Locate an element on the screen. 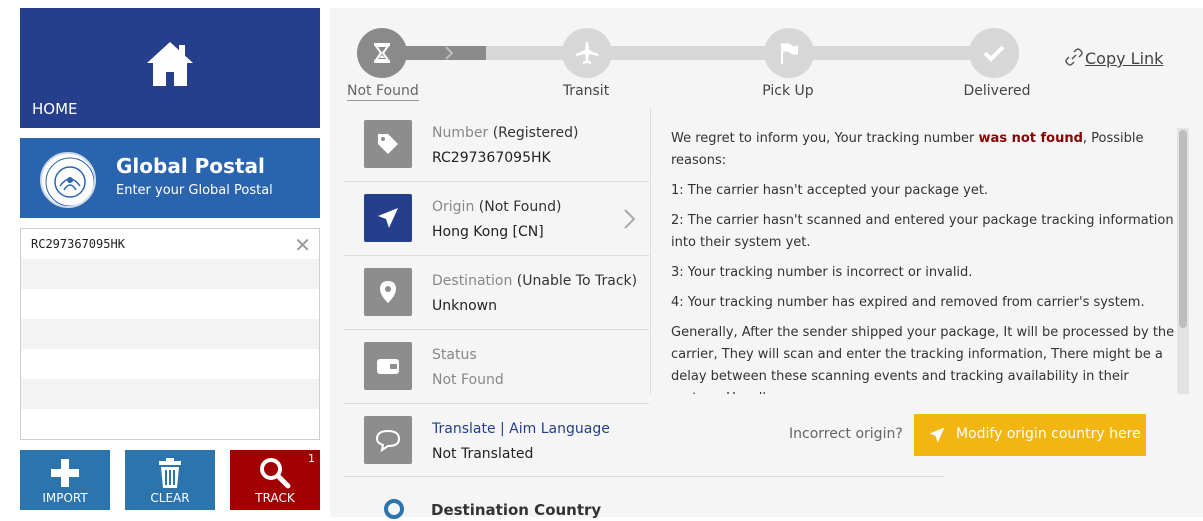 The image size is (1203, 521). info-row-status: Status Not Found is located at coordinates (496, 367).